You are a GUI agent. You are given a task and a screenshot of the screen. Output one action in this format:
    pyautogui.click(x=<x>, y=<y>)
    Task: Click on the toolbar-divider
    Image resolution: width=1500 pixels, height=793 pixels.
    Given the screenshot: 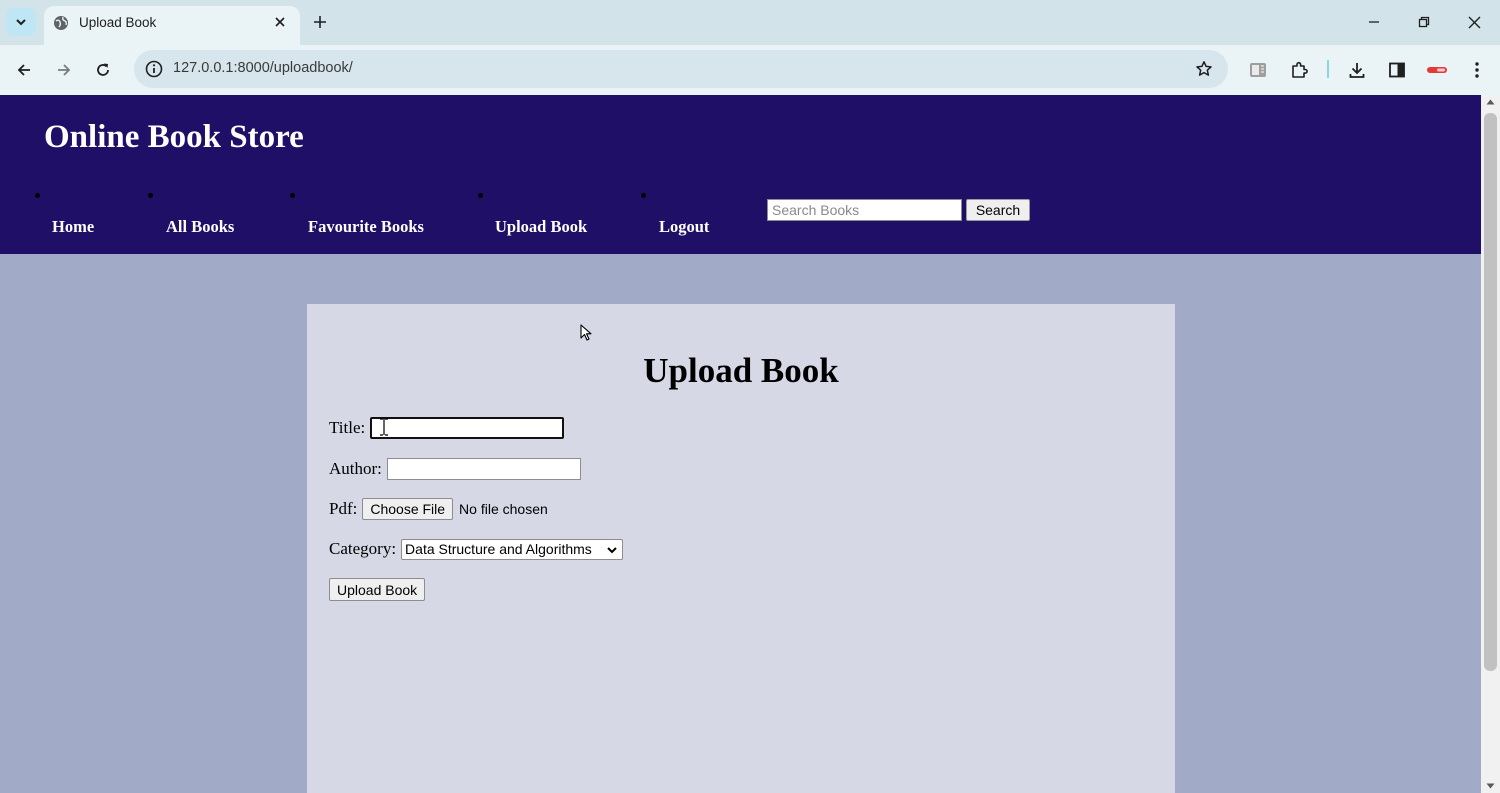 What is the action you would take?
    pyautogui.click(x=1328, y=69)
    